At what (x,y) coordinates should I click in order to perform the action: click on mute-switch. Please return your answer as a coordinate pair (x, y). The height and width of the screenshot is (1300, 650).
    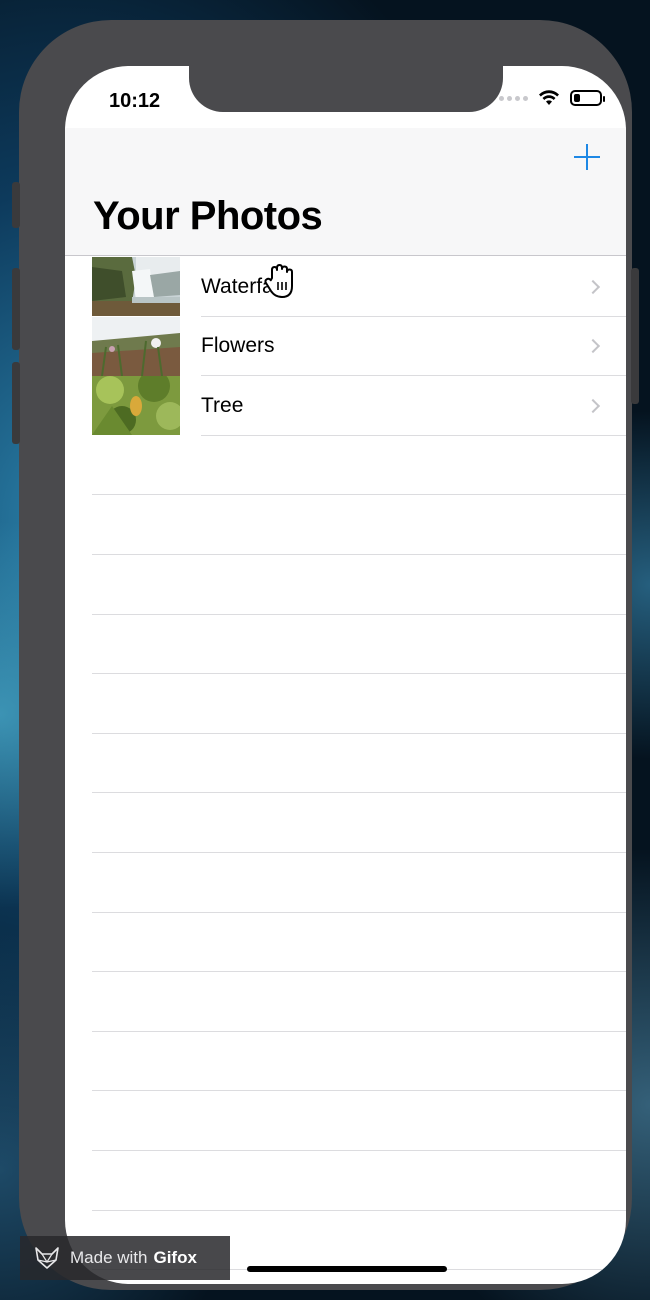
    Looking at the image, I should click on (16, 205).